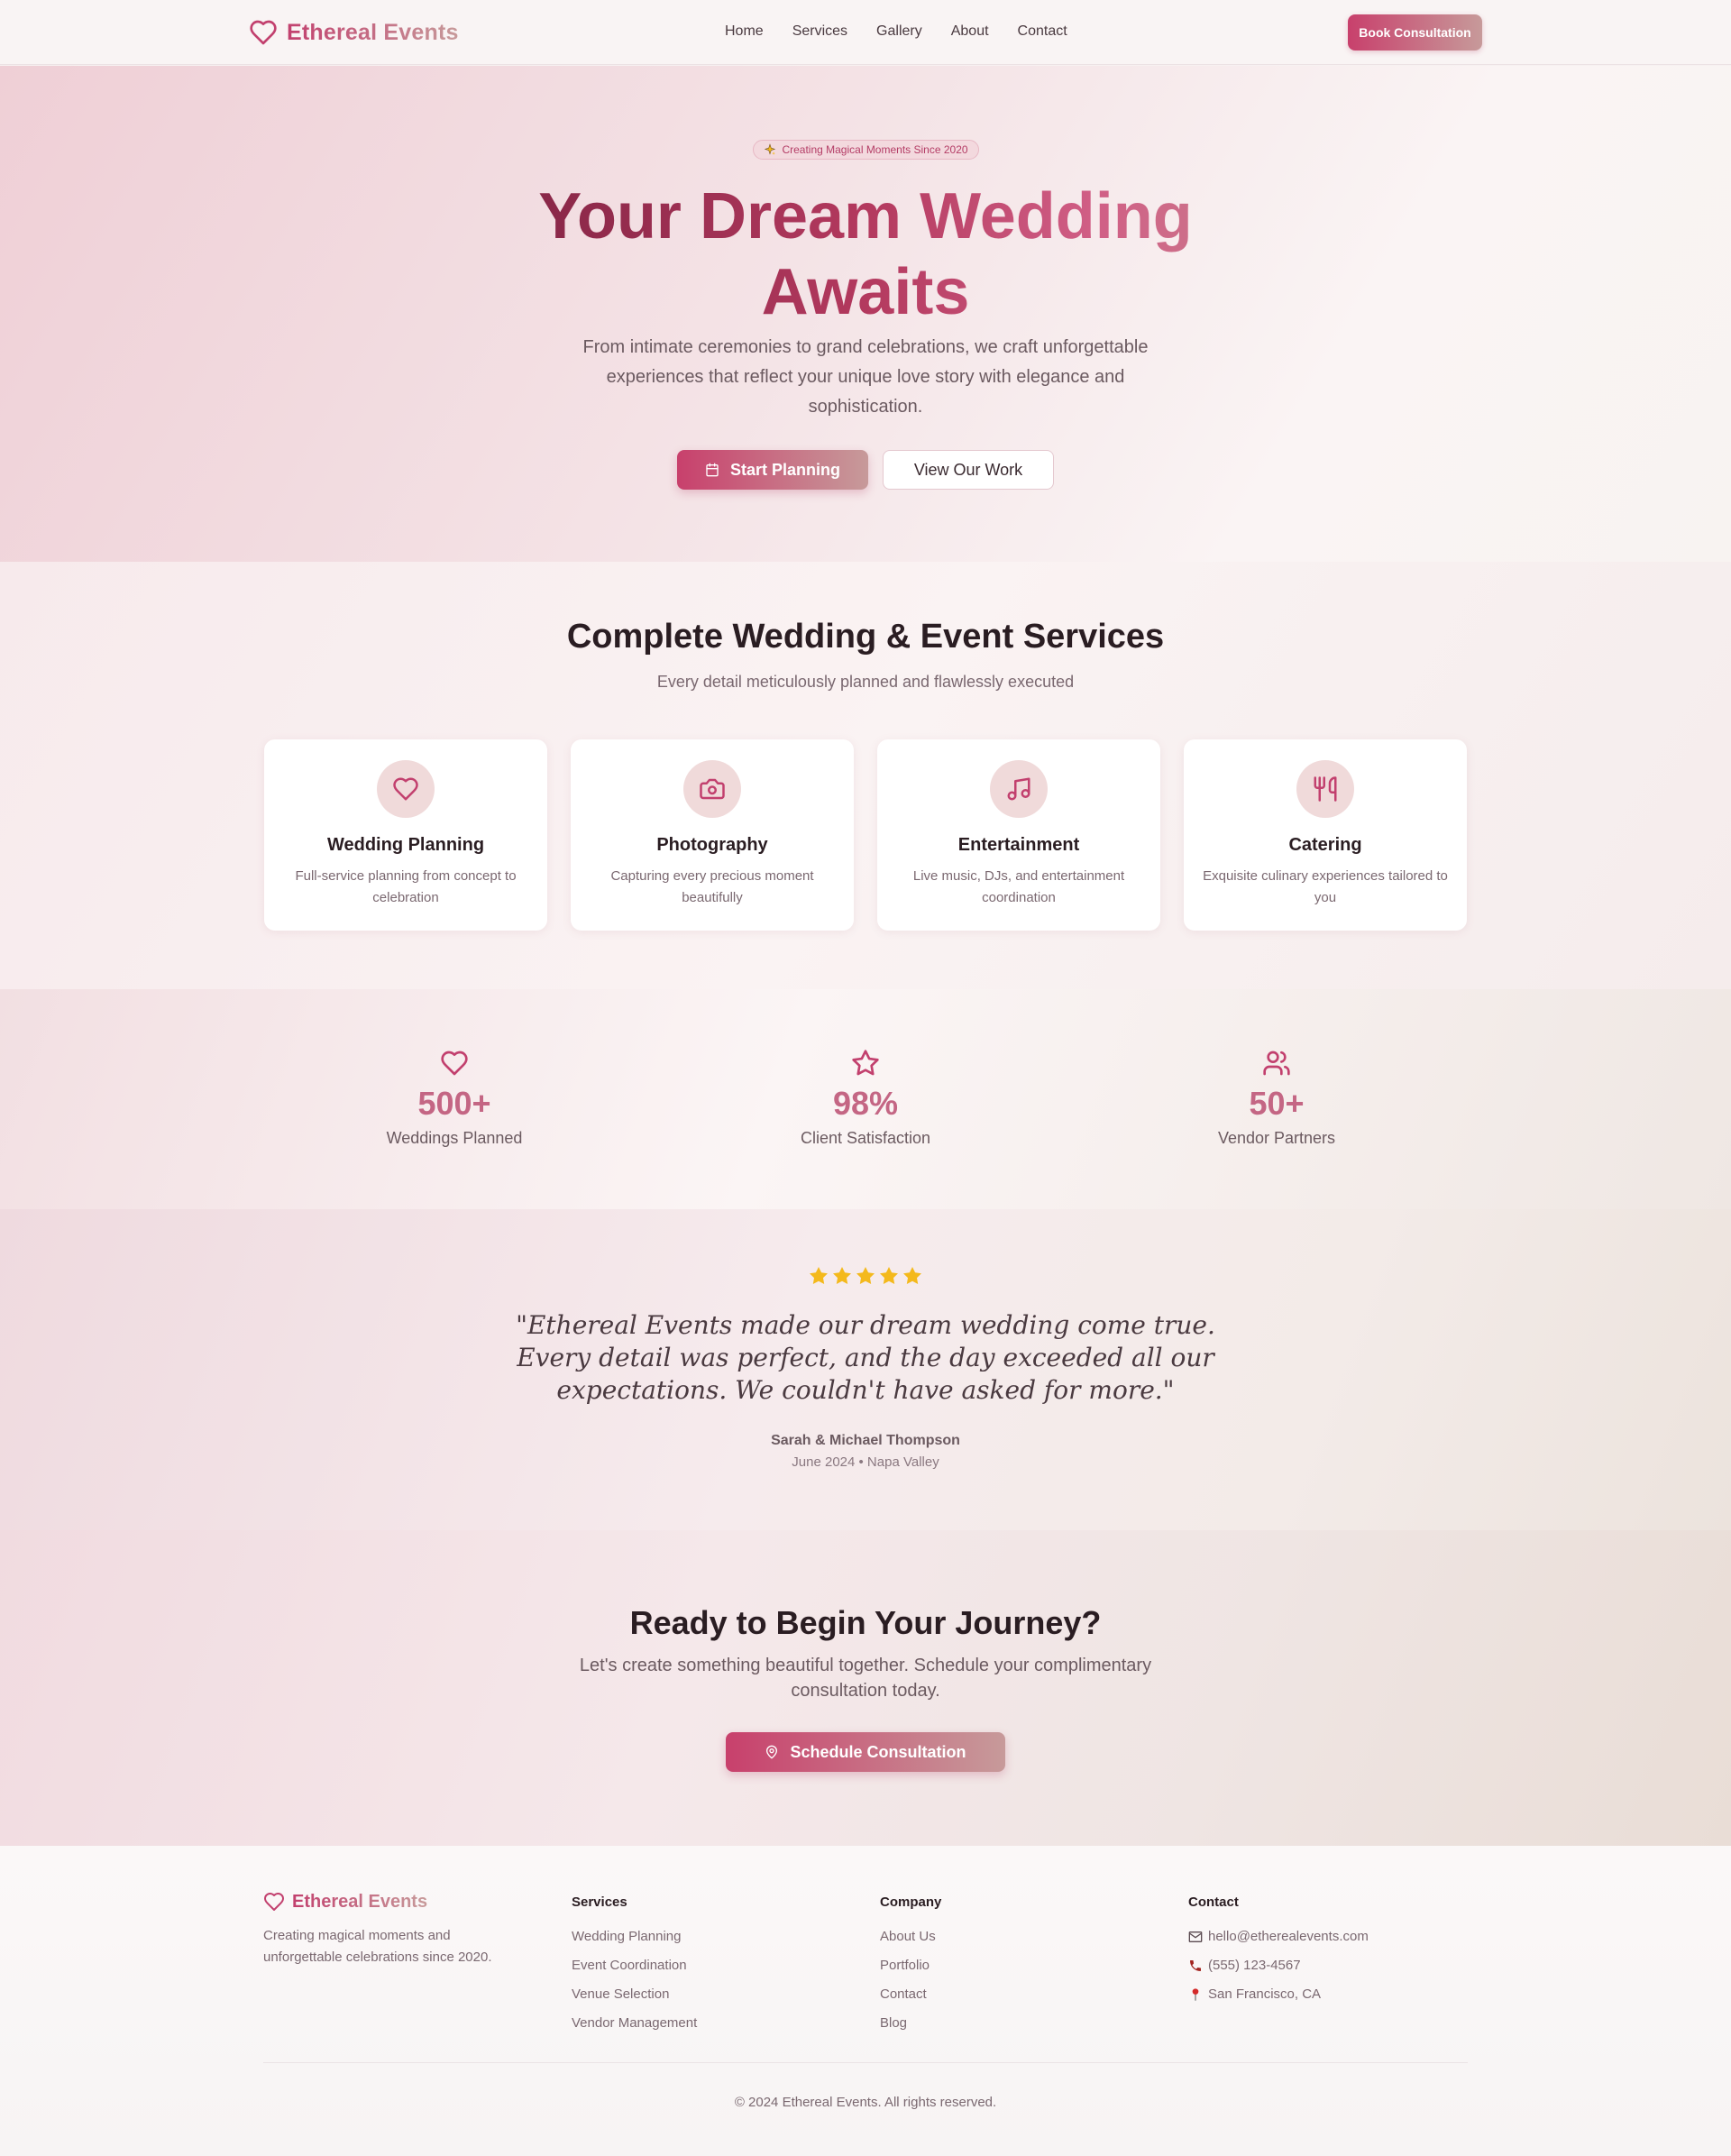  I want to click on utensils-icon, so click(1325, 789).